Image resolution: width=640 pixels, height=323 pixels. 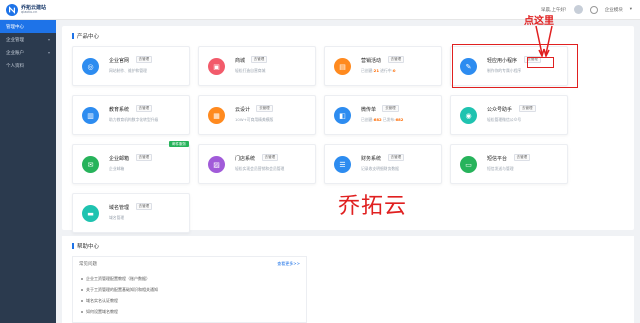 What do you see at coordinates (371, 159) in the screenshot?
I see `product-name: 财务系统` at bounding box center [371, 159].